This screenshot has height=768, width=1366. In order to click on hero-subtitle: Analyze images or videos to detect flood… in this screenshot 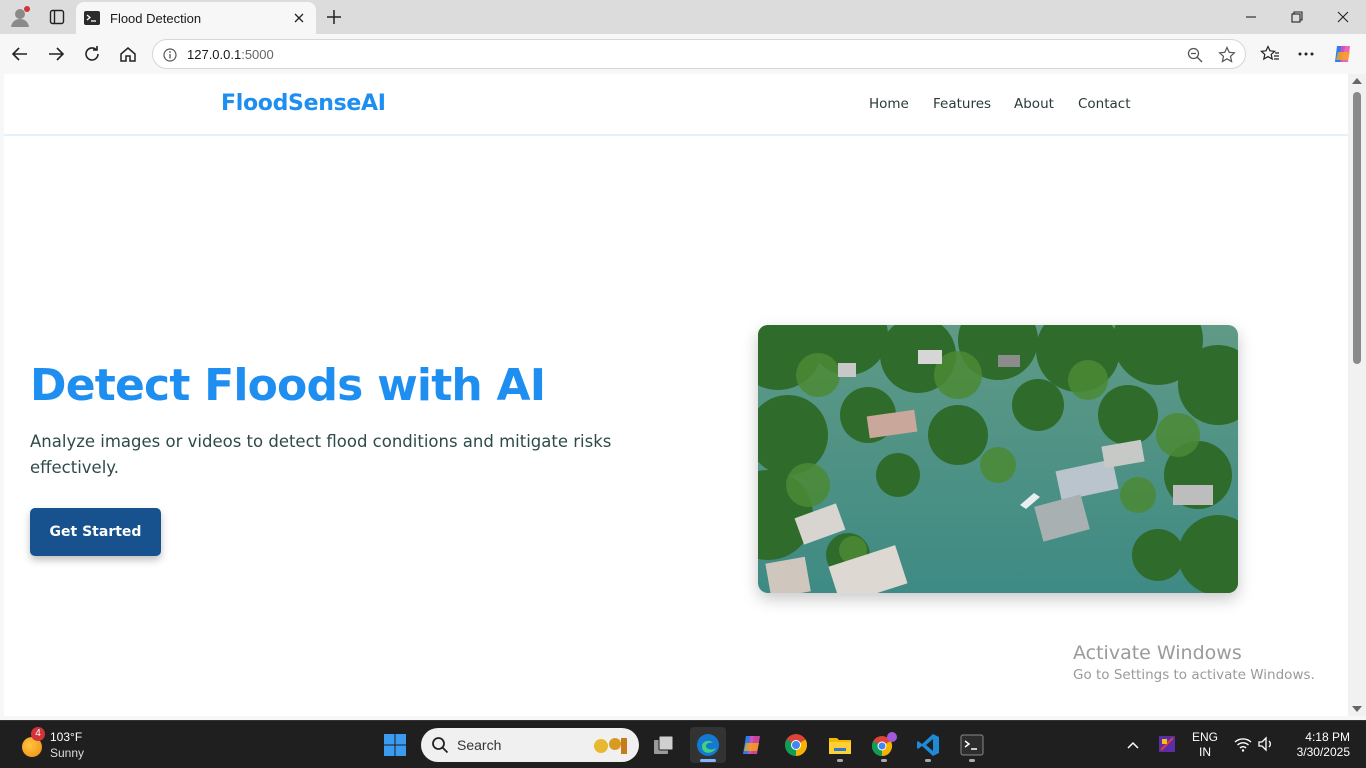, I will do `click(321, 454)`.